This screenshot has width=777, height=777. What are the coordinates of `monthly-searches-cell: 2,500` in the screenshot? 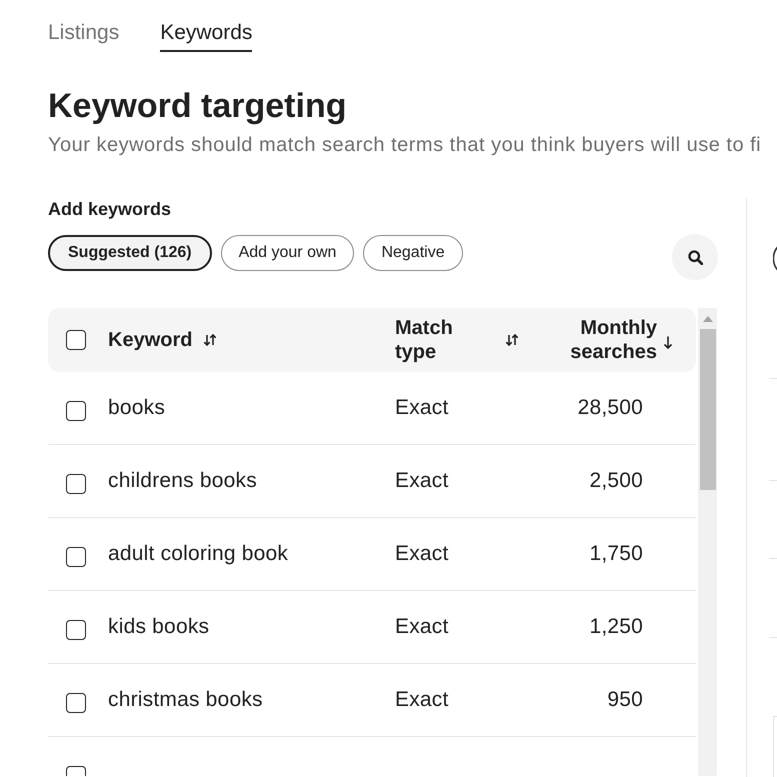 It's located at (616, 480).